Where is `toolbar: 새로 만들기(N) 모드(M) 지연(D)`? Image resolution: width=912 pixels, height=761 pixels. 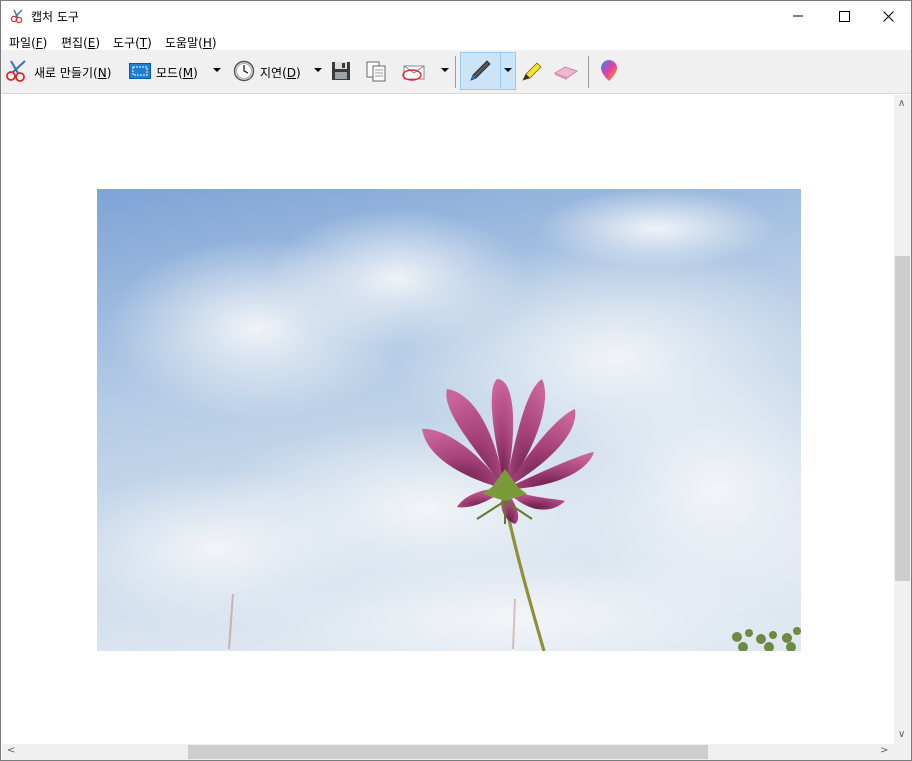 toolbar: 새로 만들기(N) 모드(M) 지연(D) is located at coordinates (456, 72).